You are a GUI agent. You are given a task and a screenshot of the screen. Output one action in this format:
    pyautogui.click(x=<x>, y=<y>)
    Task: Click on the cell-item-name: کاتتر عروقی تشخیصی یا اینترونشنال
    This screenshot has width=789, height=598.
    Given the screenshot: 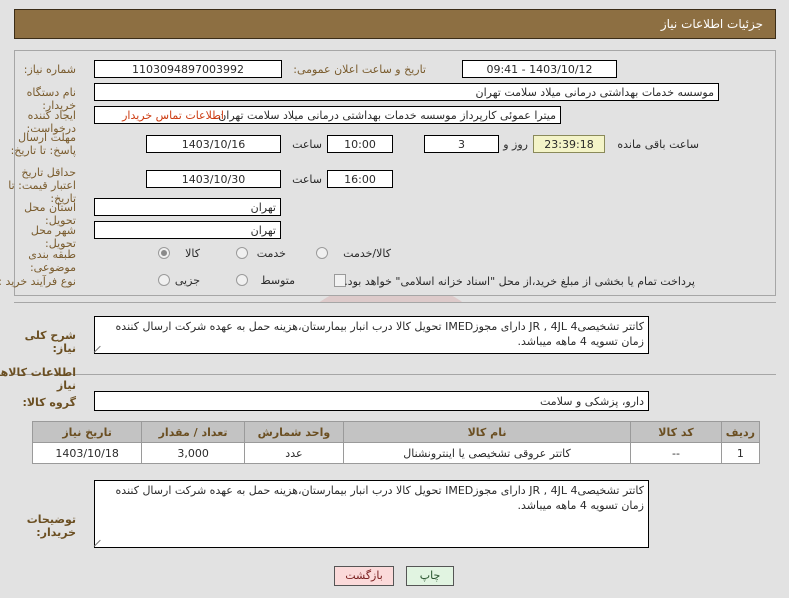 What is the action you would take?
    pyautogui.click(x=487, y=453)
    